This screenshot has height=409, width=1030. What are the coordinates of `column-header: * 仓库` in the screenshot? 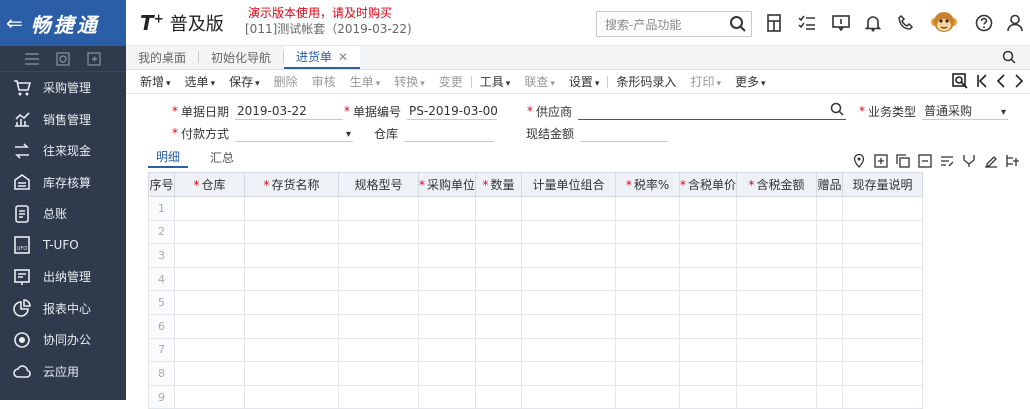 It's located at (209, 184).